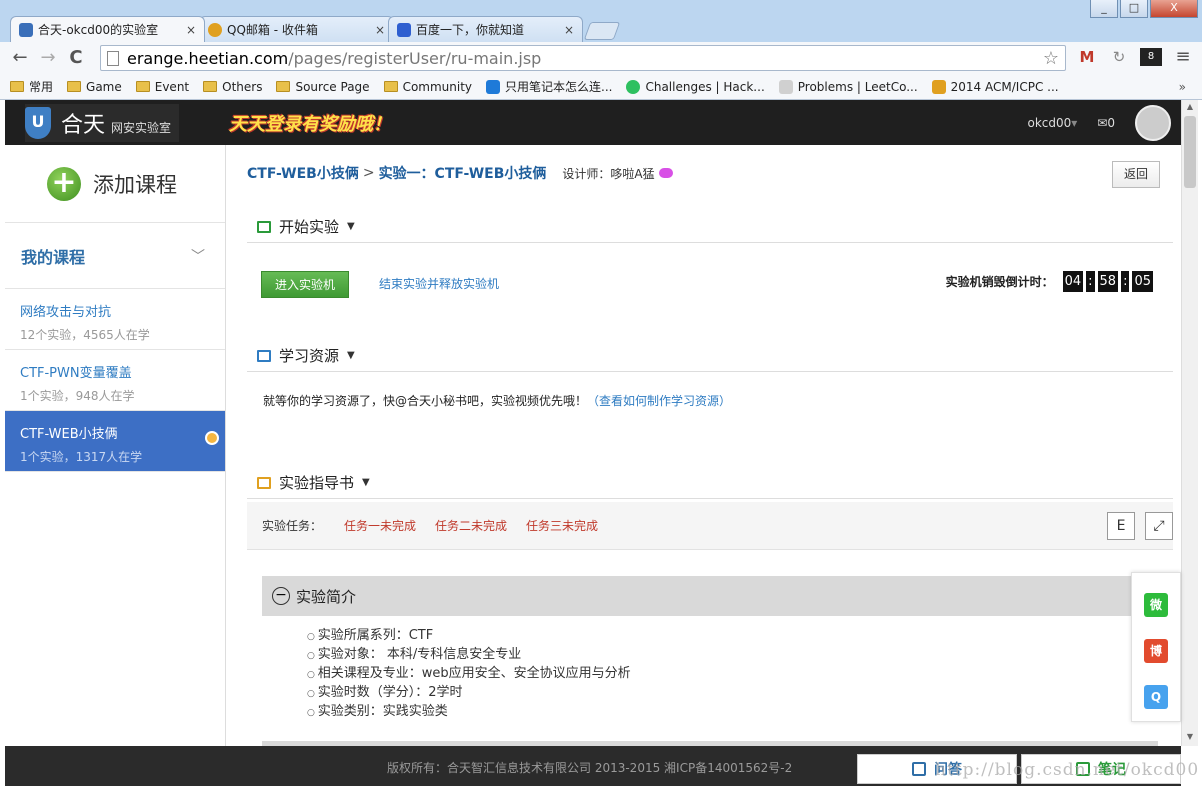 This screenshot has width=1202, height=790. I want to click on tab-title: 合天-okcd00的实验室, so click(98, 30).